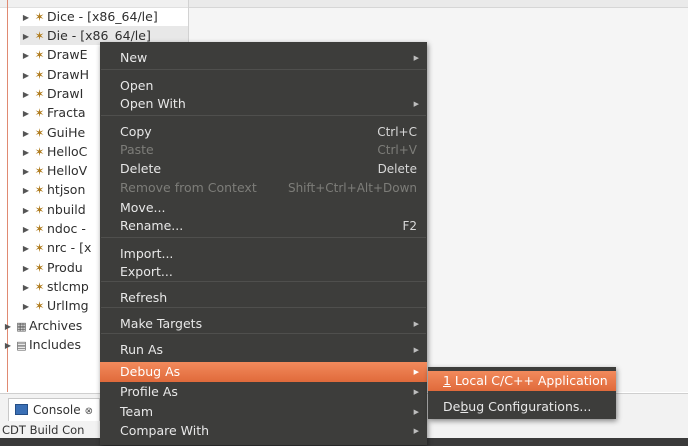 Image resolution: width=688 pixels, height=446 pixels. I want to click on menu-item-refresh: Refresh, so click(263, 298).